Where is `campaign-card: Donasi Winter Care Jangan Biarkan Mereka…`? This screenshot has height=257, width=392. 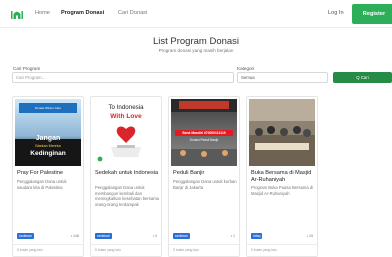
campaign-card: Donasi Winter Care Jangan Biarkan Mereka… is located at coordinates (48, 176).